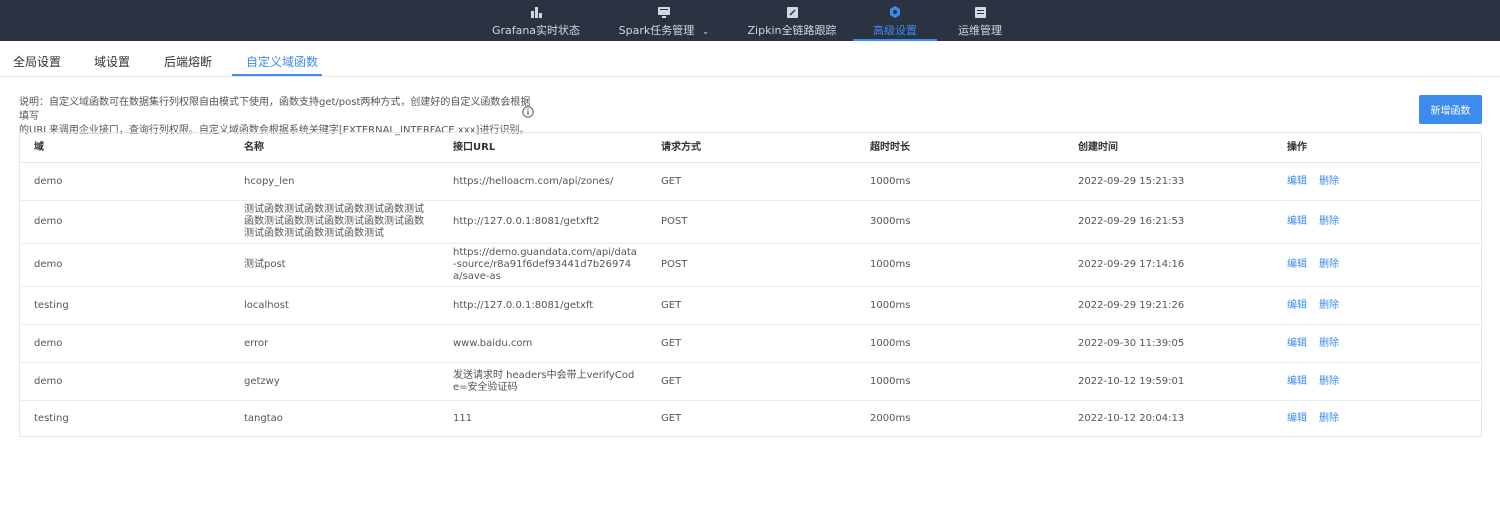 The image size is (1500, 511). What do you see at coordinates (536, 30) in the screenshot?
I see `nav-item-label: Grafana实时状态` at bounding box center [536, 30].